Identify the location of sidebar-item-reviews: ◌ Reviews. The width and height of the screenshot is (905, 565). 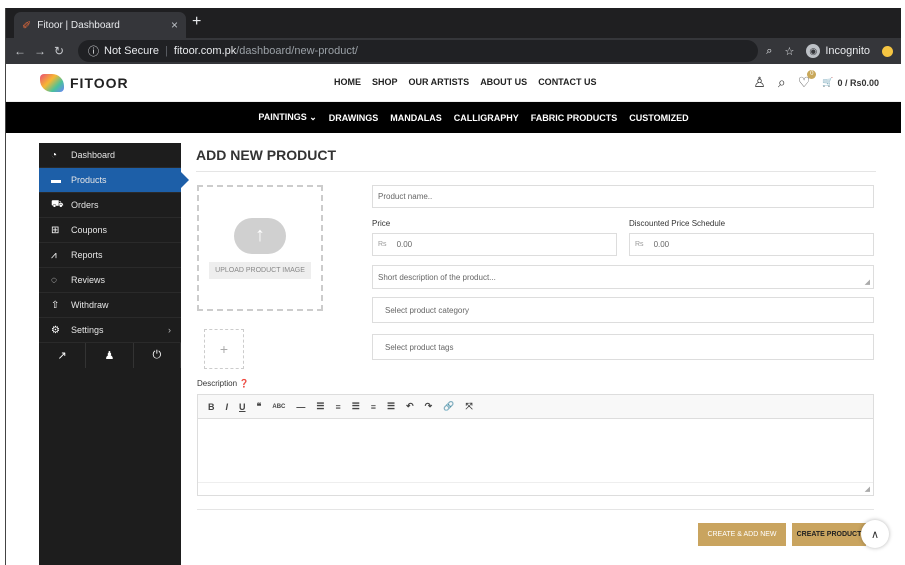
(110, 280).